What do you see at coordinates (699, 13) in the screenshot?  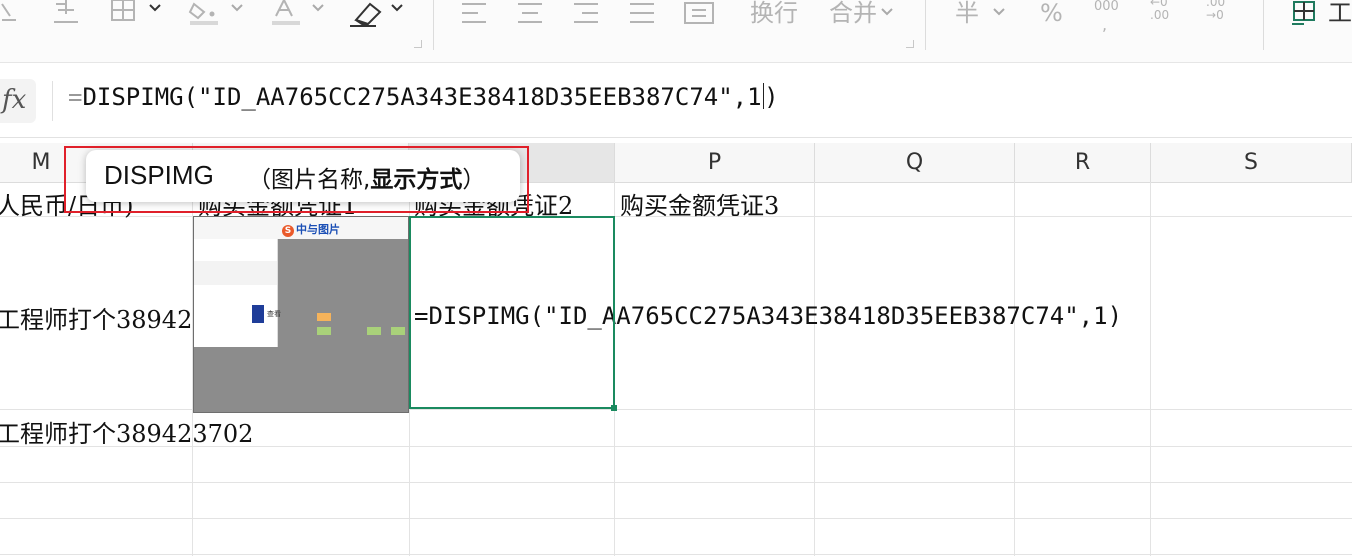 I see `distributed-align-icon` at bounding box center [699, 13].